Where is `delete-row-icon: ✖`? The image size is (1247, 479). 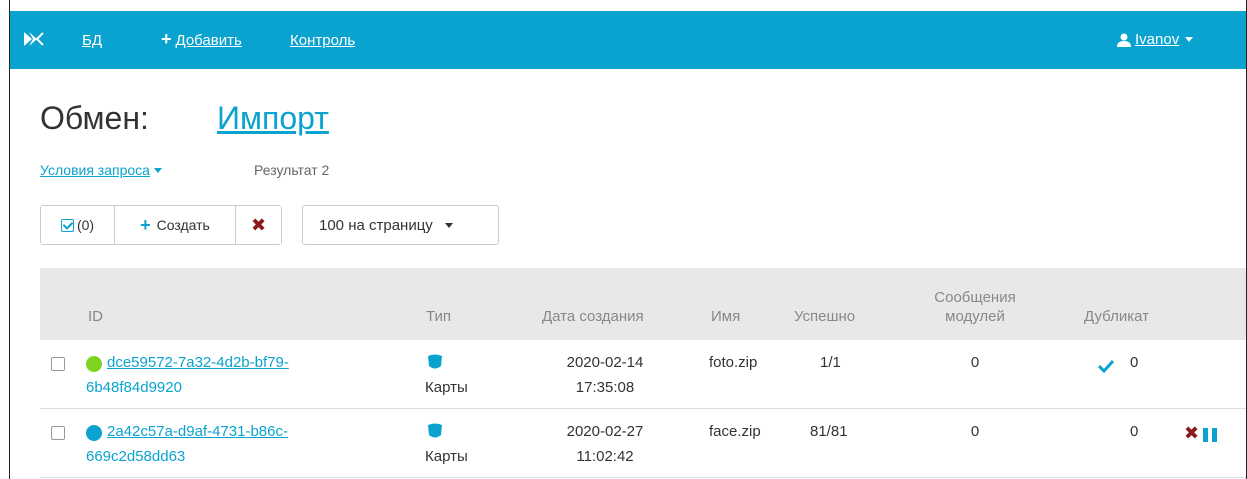
delete-row-icon: ✖ is located at coordinates (1191, 433).